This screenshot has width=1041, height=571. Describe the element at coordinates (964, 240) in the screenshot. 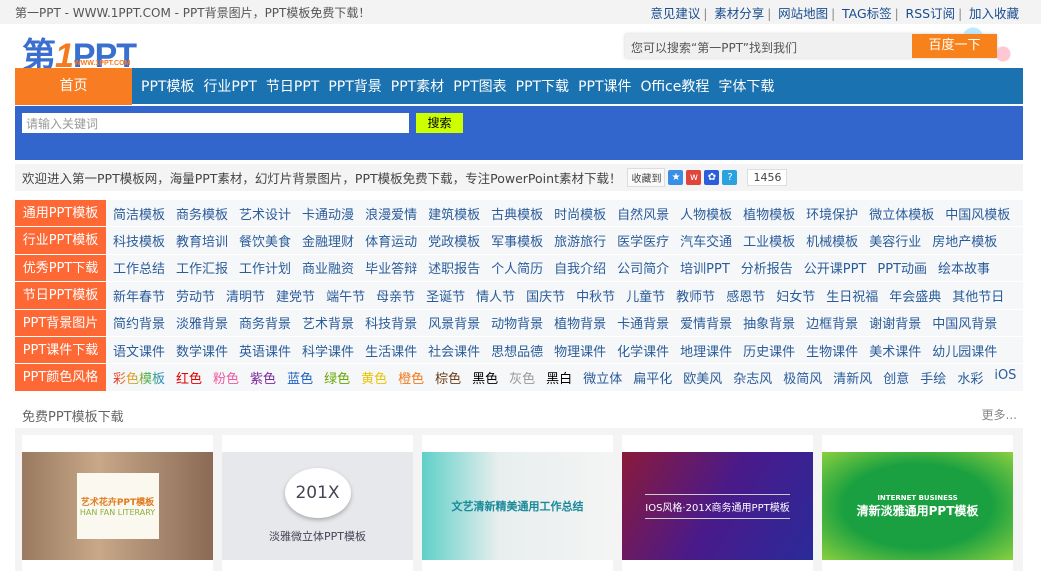

I see `category-link: 房地产模板` at that location.